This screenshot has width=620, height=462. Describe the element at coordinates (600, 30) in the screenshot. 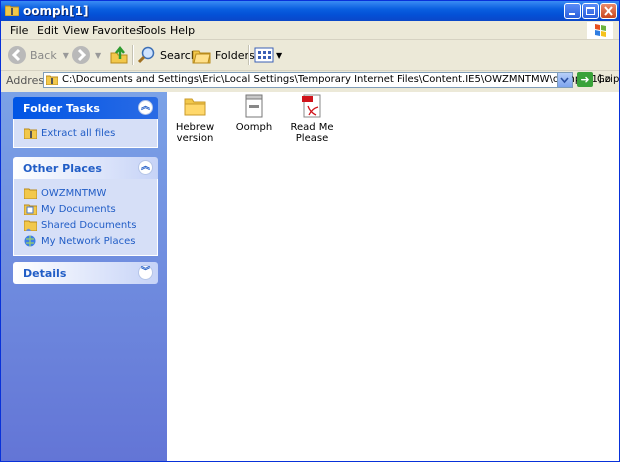

I see `windows-logo-icon` at that location.